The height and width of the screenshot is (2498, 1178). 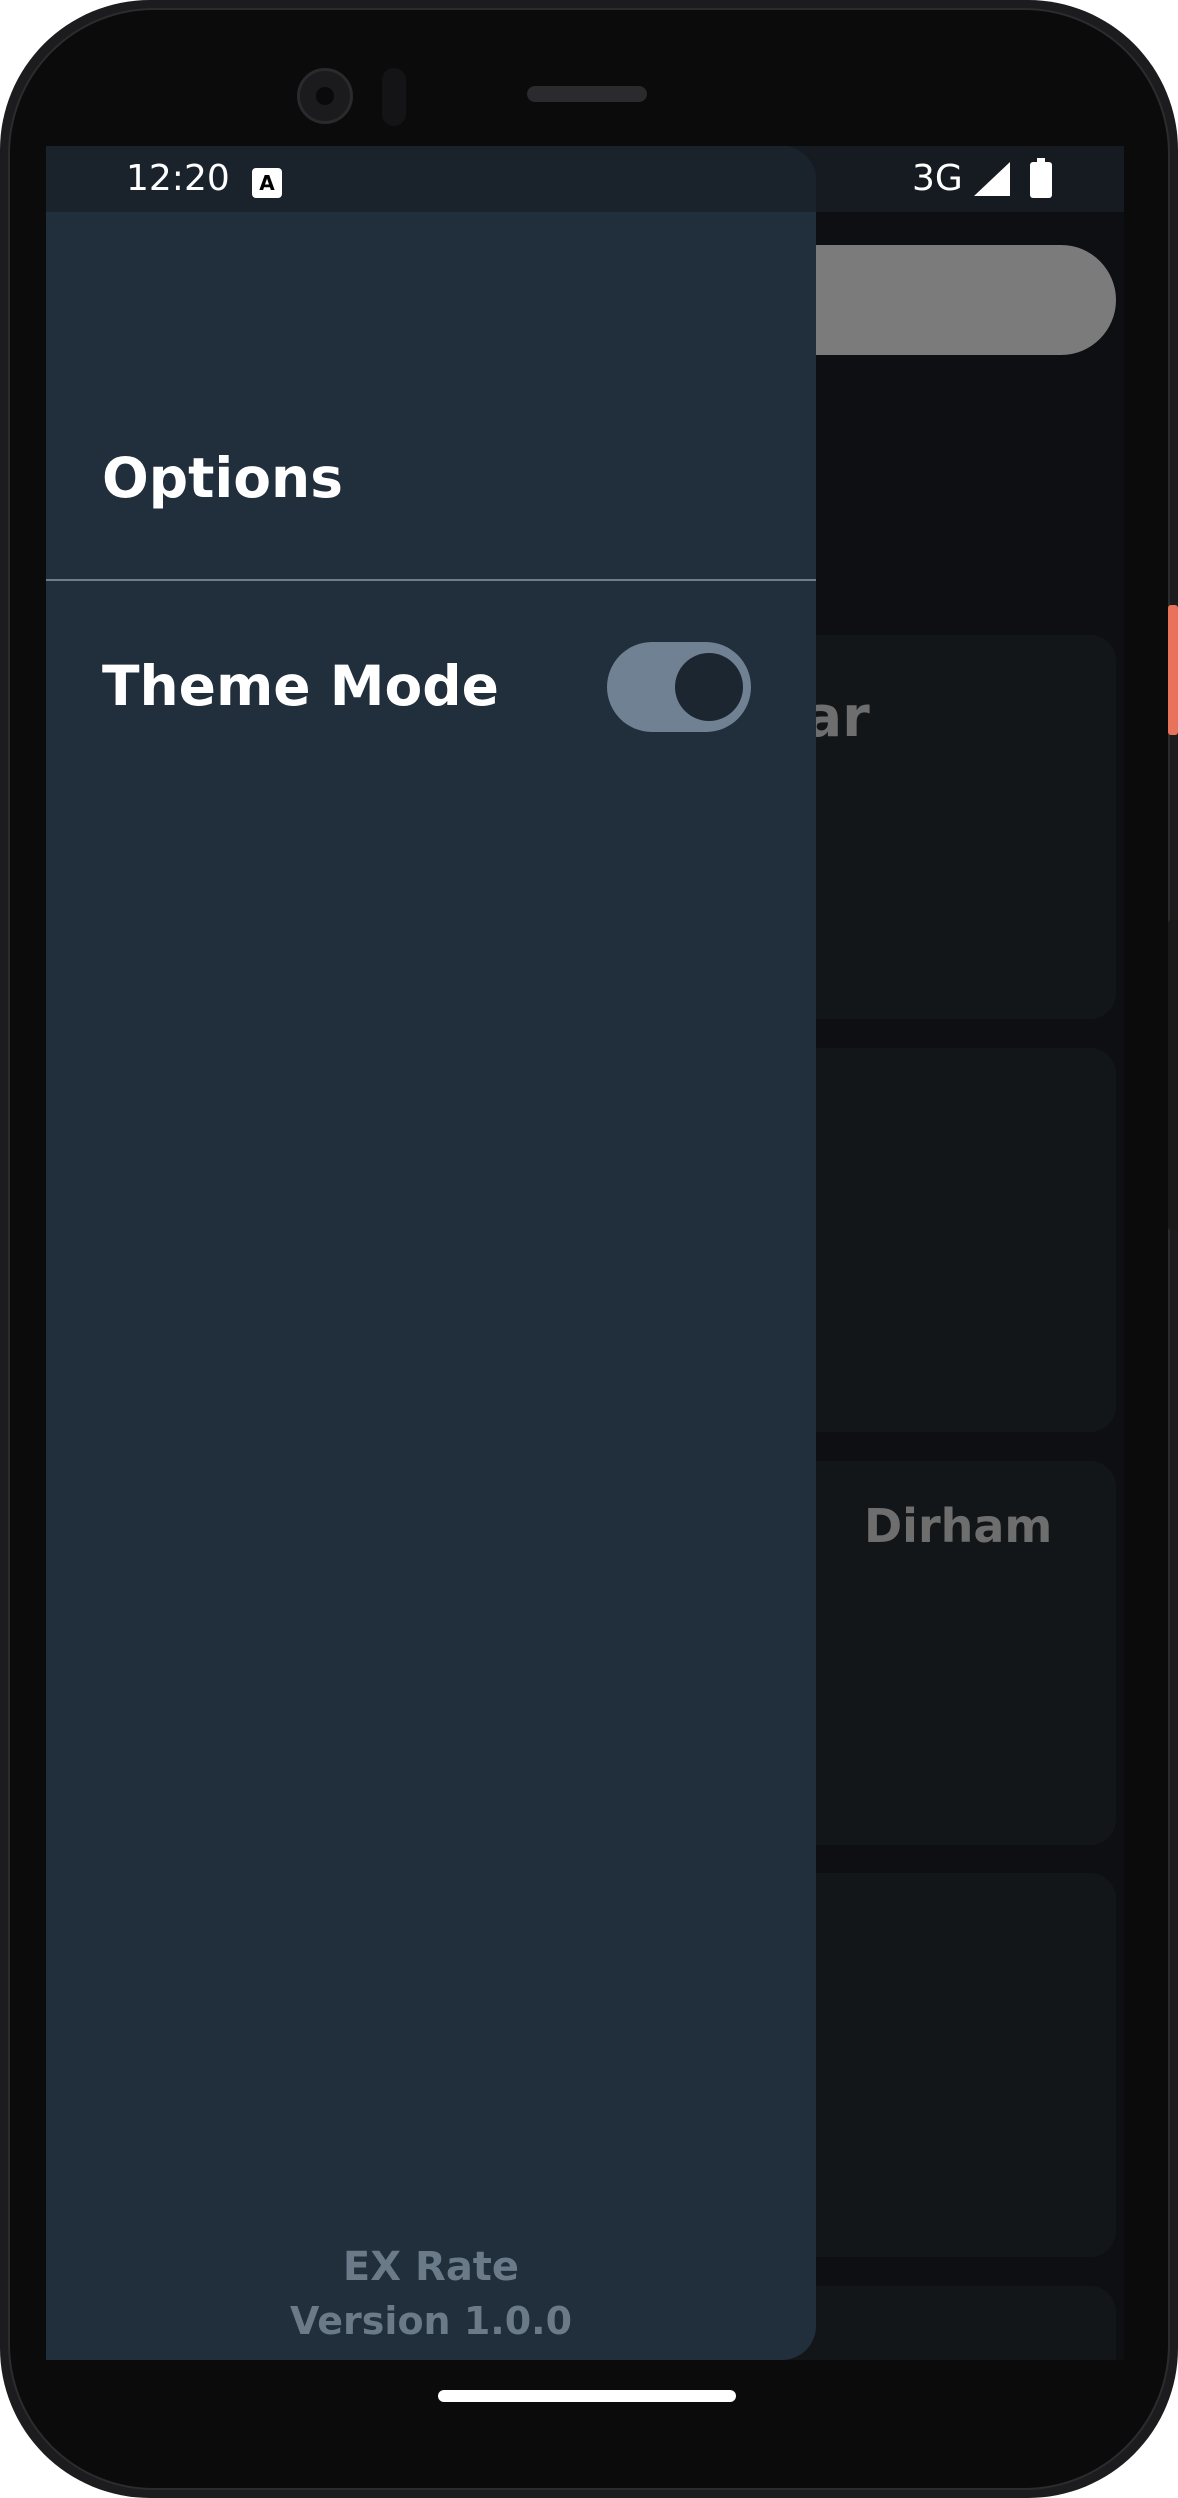 I want to click on proximity-sensor, so click(x=394, y=97).